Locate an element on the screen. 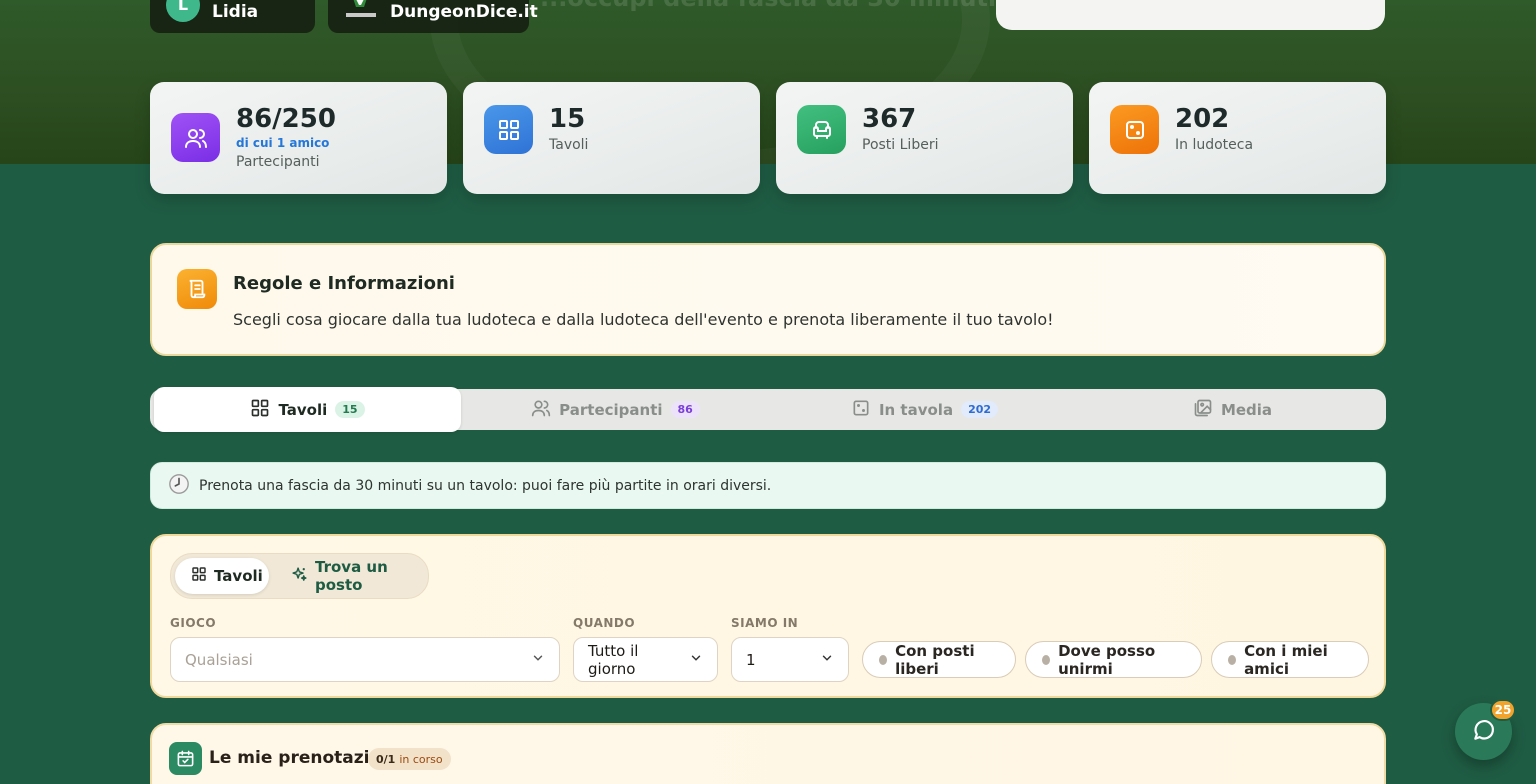 The height and width of the screenshot is (784, 1536). tab-count-badge: 86 is located at coordinates (685, 409).